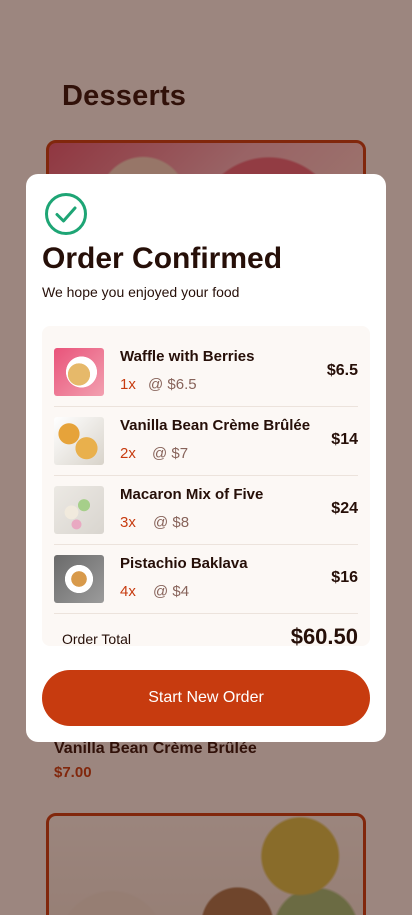 This screenshot has height=915, width=412. What do you see at coordinates (96, 638) in the screenshot?
I see `order-total-label: Order Total` at bounding box center [96, 638].